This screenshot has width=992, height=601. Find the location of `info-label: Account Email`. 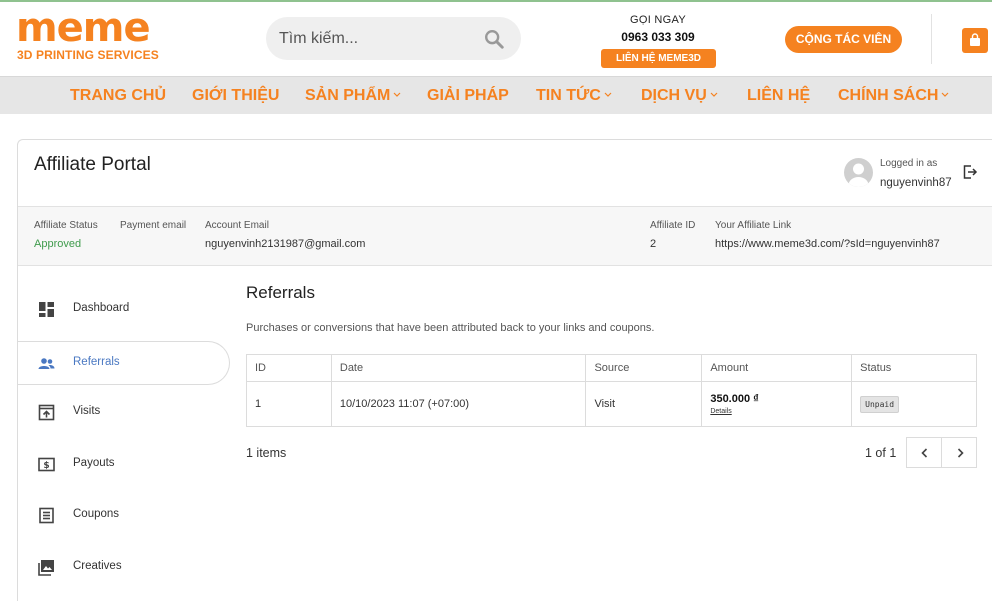

info-label: Account Email is located at coordinates (237, 225).